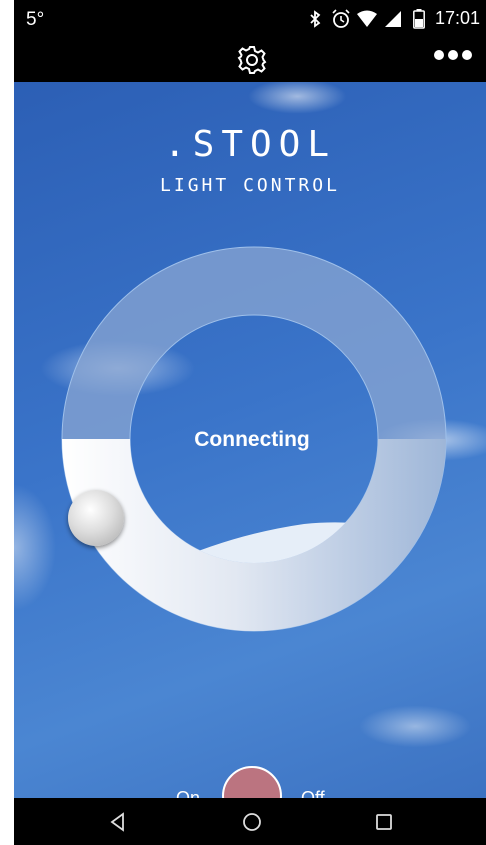  Describe the element at coordinates (393, 19) in the screenshot. I see `cell-signal-icon` at that location.